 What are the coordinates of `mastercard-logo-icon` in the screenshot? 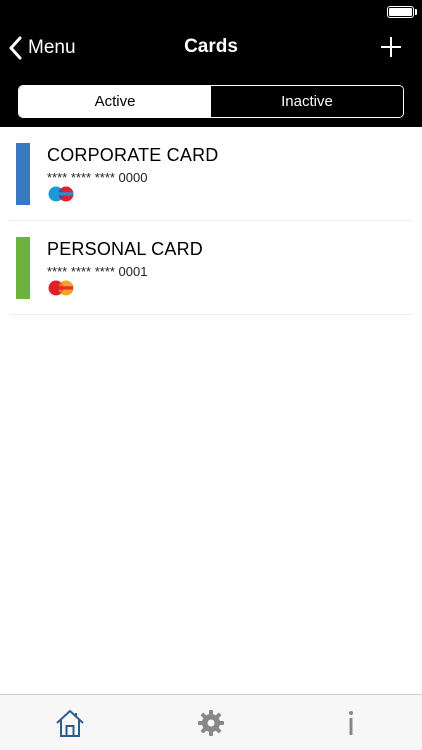 It's located at (61, 288).